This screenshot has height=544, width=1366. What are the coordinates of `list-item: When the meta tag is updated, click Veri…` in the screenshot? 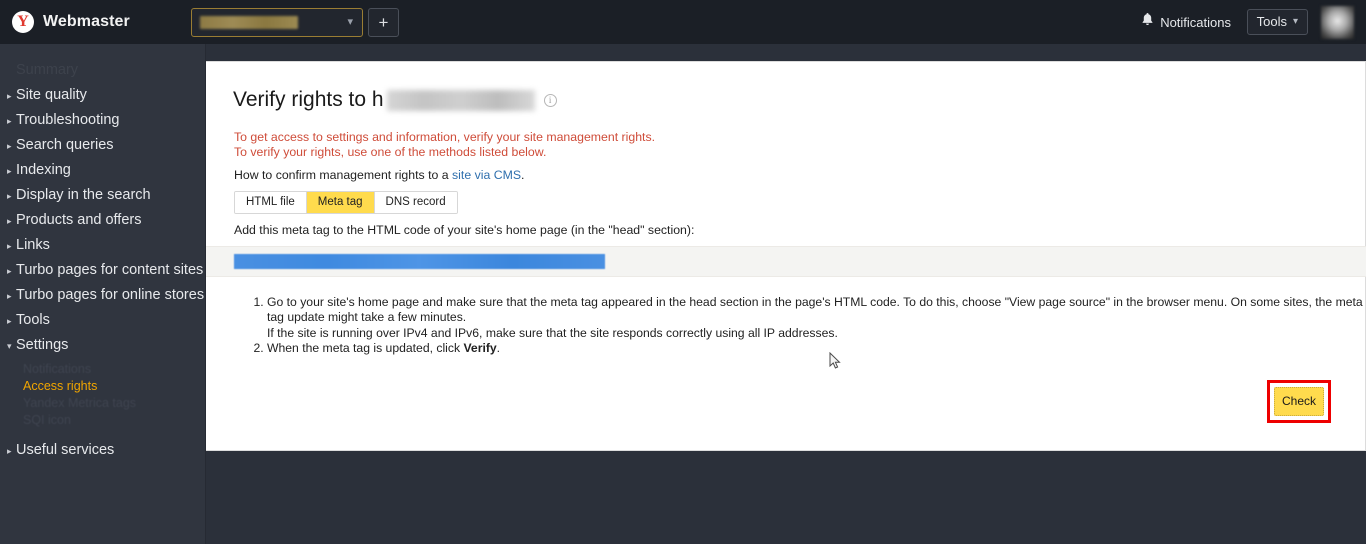 It's located at (816, 348).